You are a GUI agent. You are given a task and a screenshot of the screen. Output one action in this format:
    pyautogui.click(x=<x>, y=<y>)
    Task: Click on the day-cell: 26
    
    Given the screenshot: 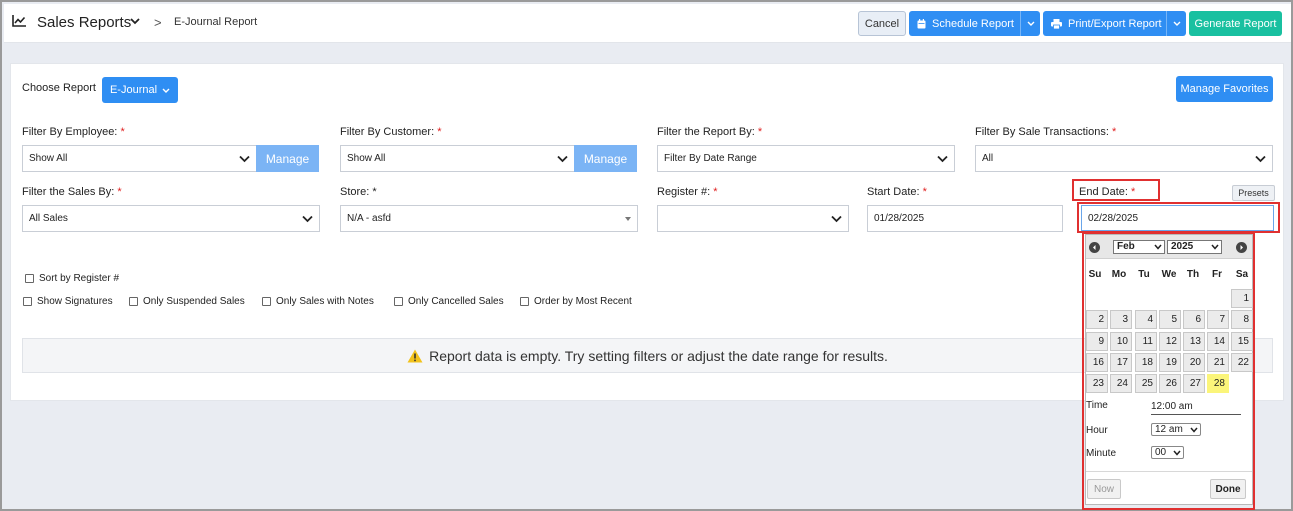 What is the action you would take?
    pyautogui.click(x=1170, y=383)
    